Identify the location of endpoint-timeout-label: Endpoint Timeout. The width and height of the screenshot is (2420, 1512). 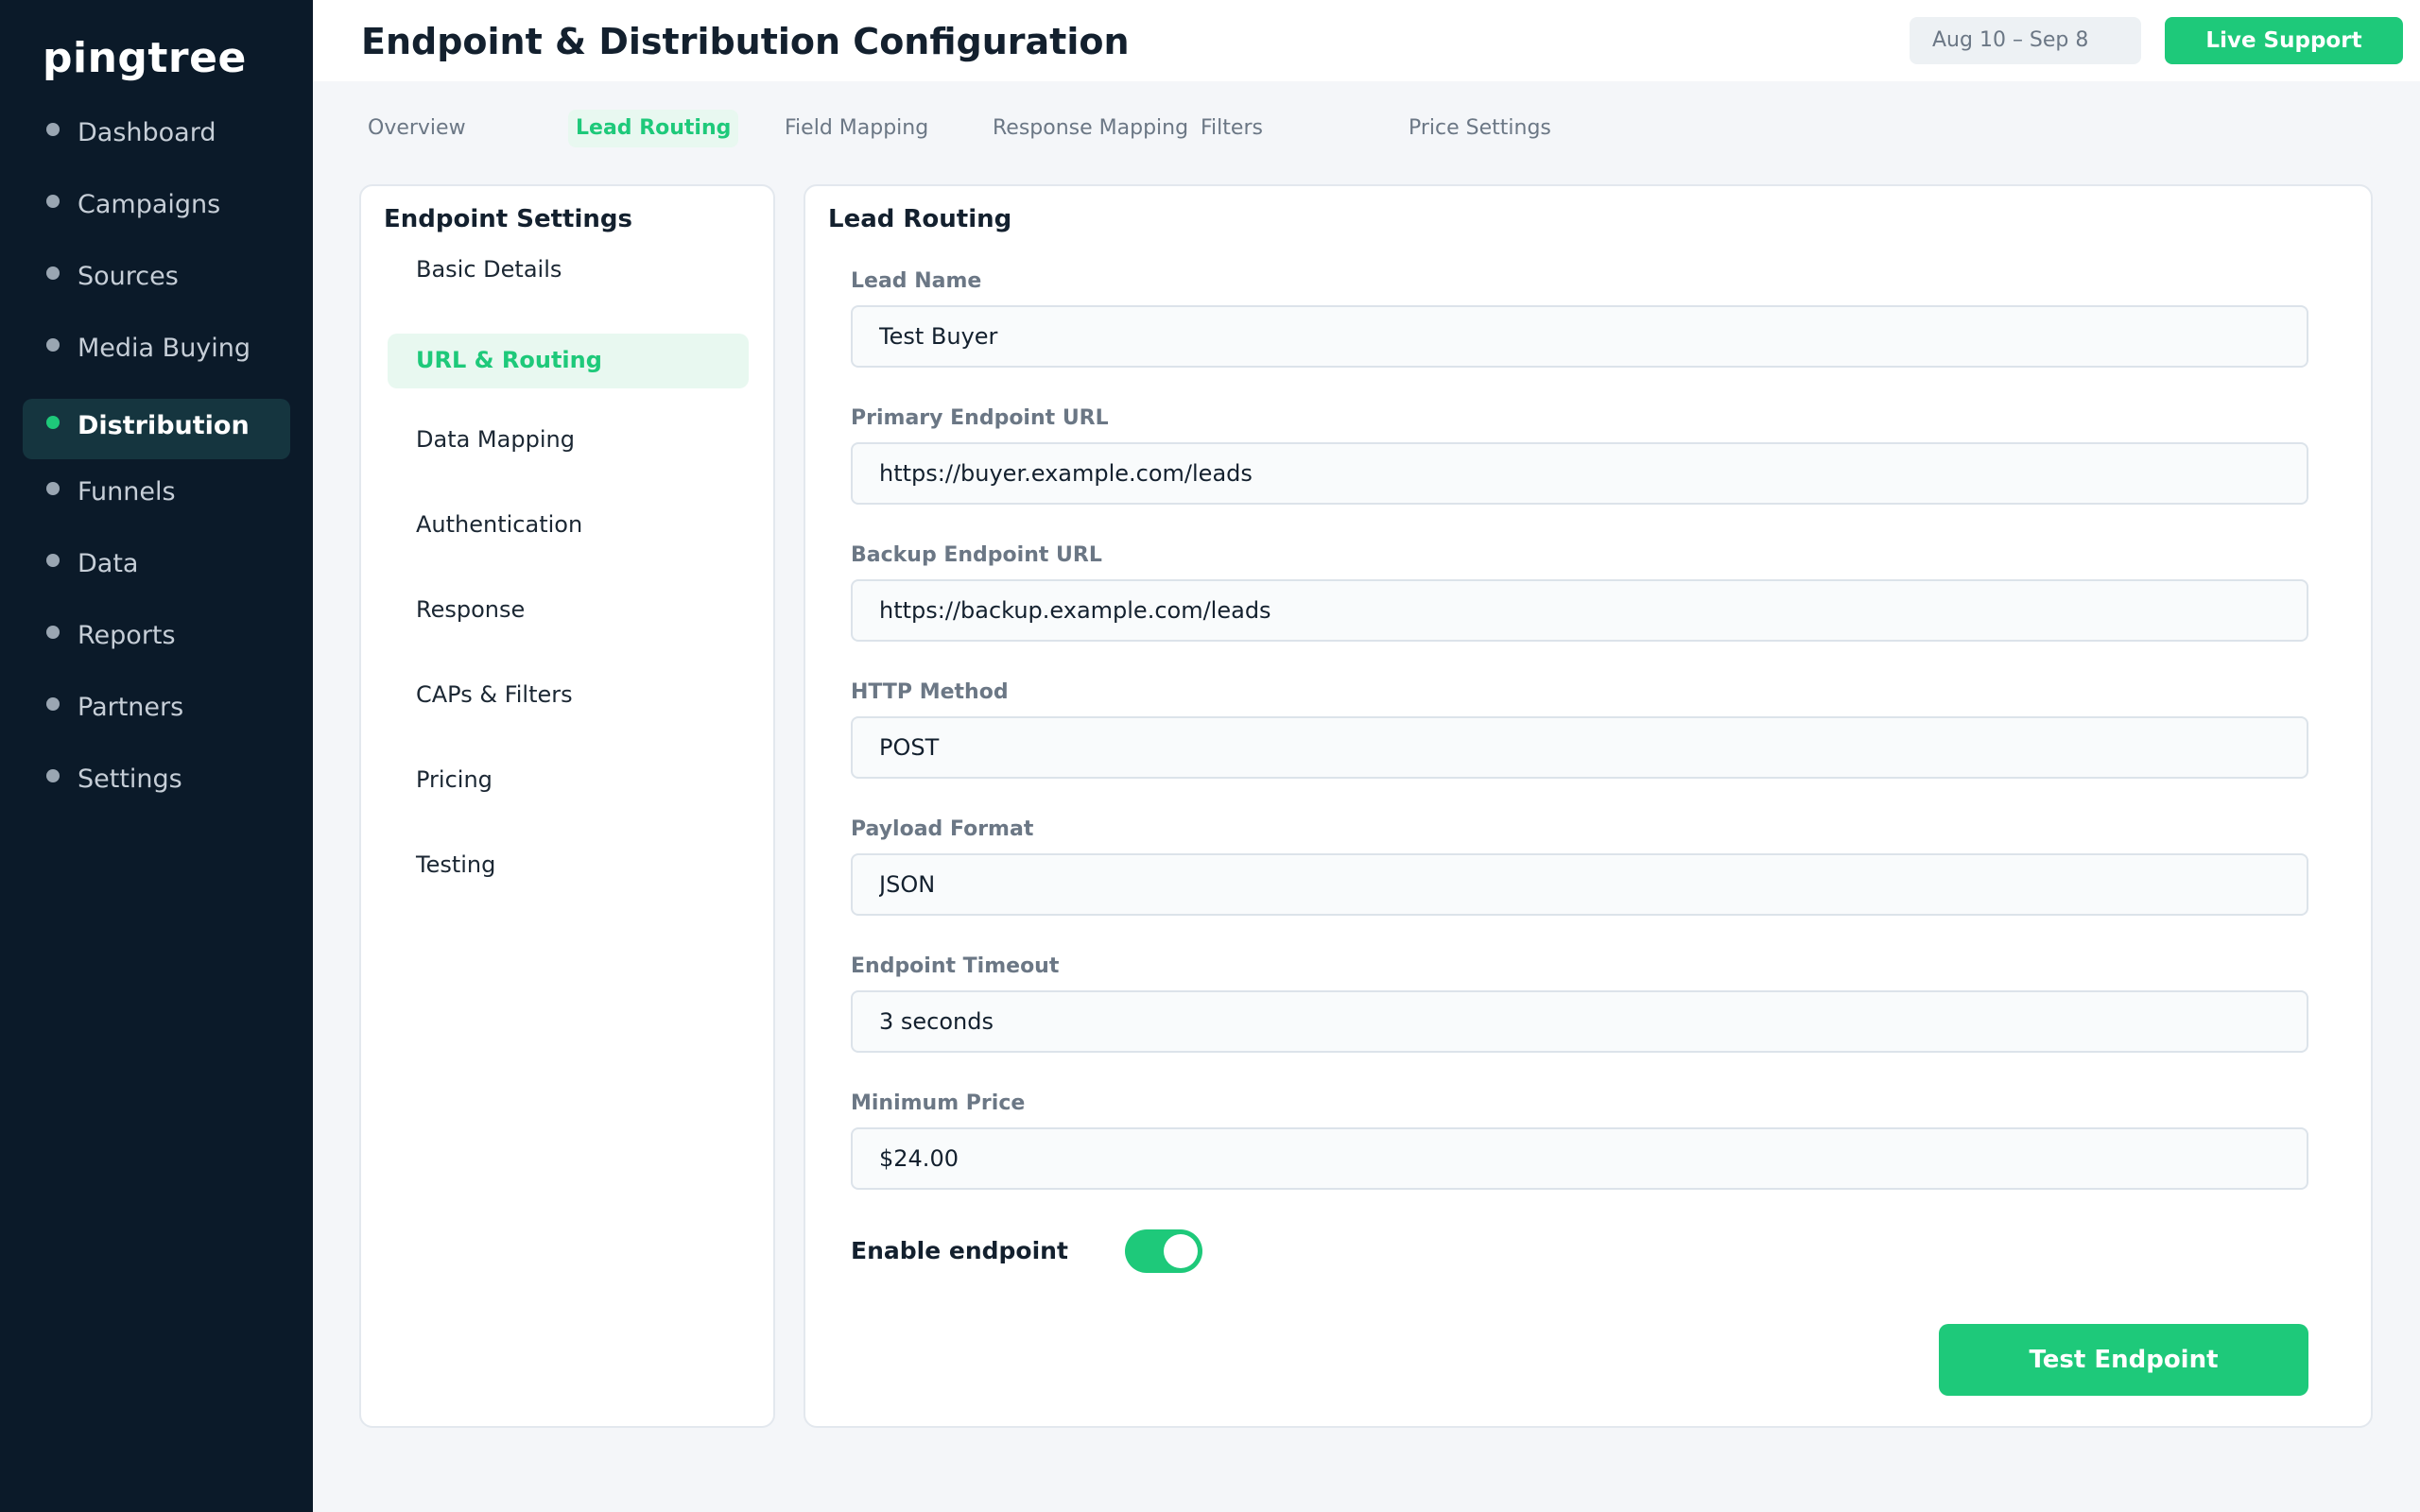
(955, 966).